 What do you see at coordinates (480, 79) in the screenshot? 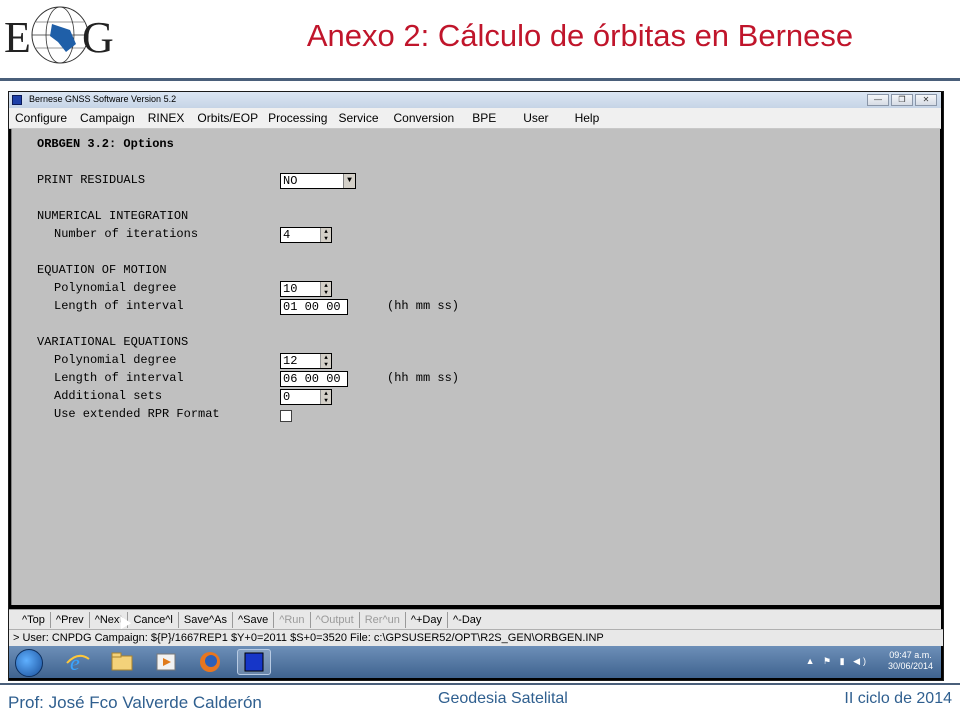
I see `header-divider` at bounding box center [480, 79].